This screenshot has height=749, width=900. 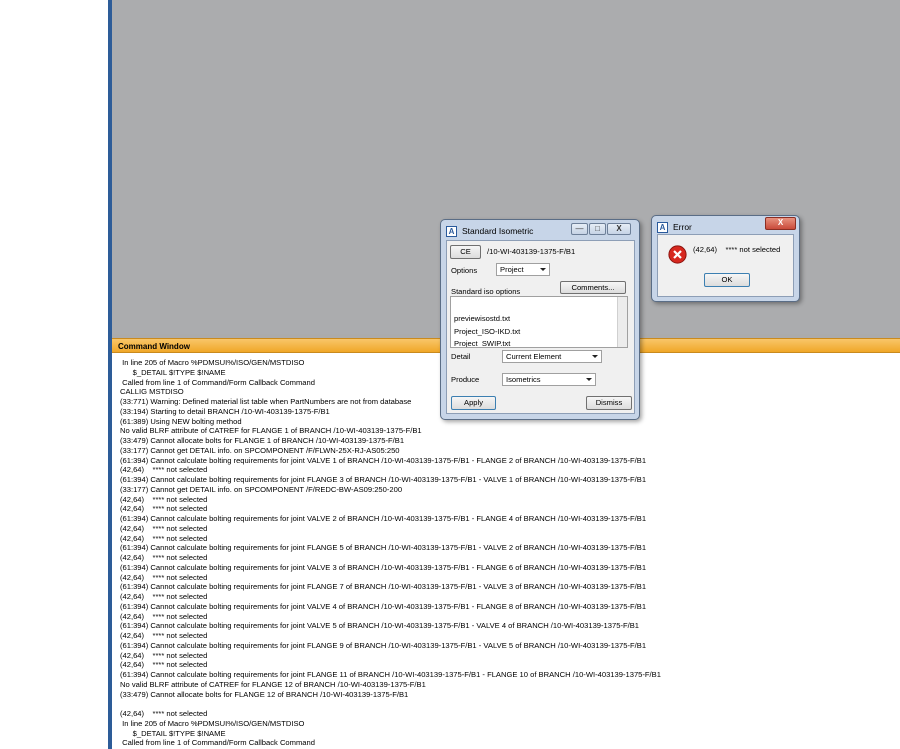 What do you see at coordinates (737, 249) in the screenshot?
I see `error-message: (42,64) **** not selected` at bounding box center [737, 249].